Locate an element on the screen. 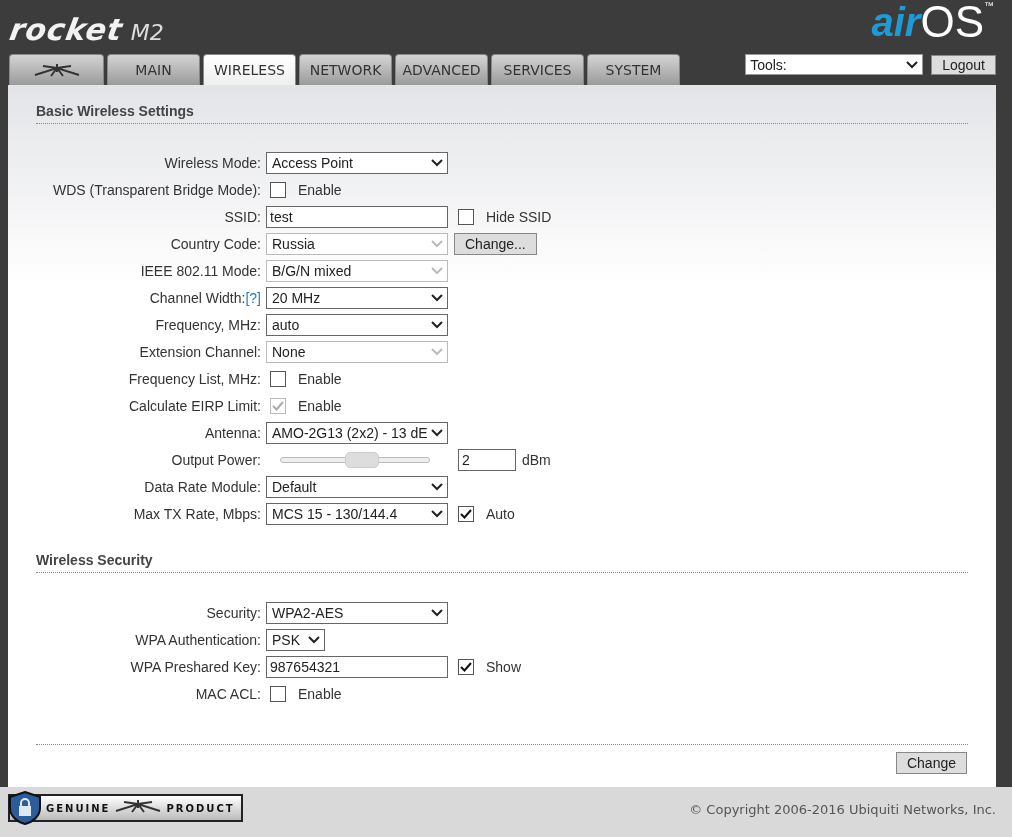  logout-button: Logout is located at coordinates (963, 64).